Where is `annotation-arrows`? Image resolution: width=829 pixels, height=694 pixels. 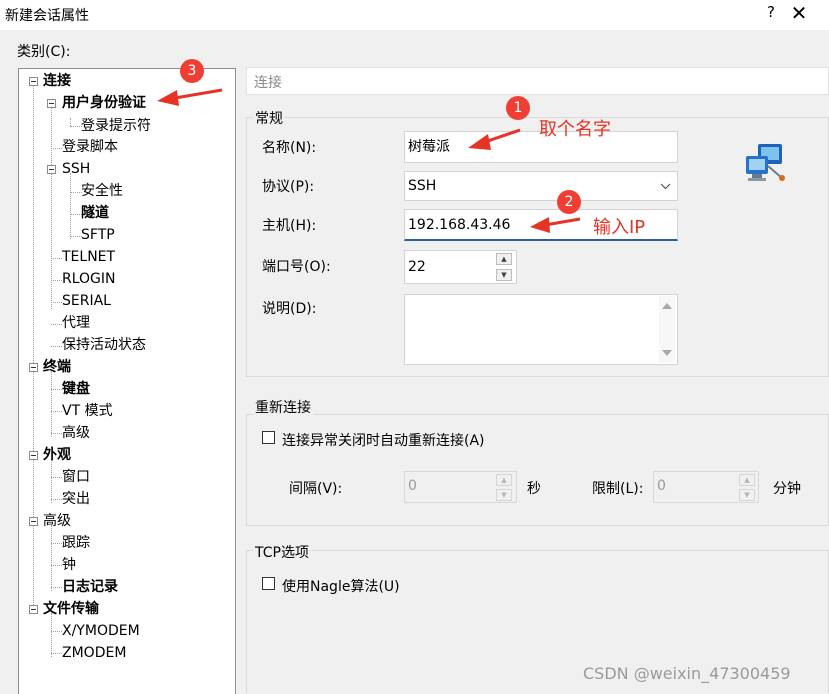
annotation-arrows is located at coordinates (369, 160).